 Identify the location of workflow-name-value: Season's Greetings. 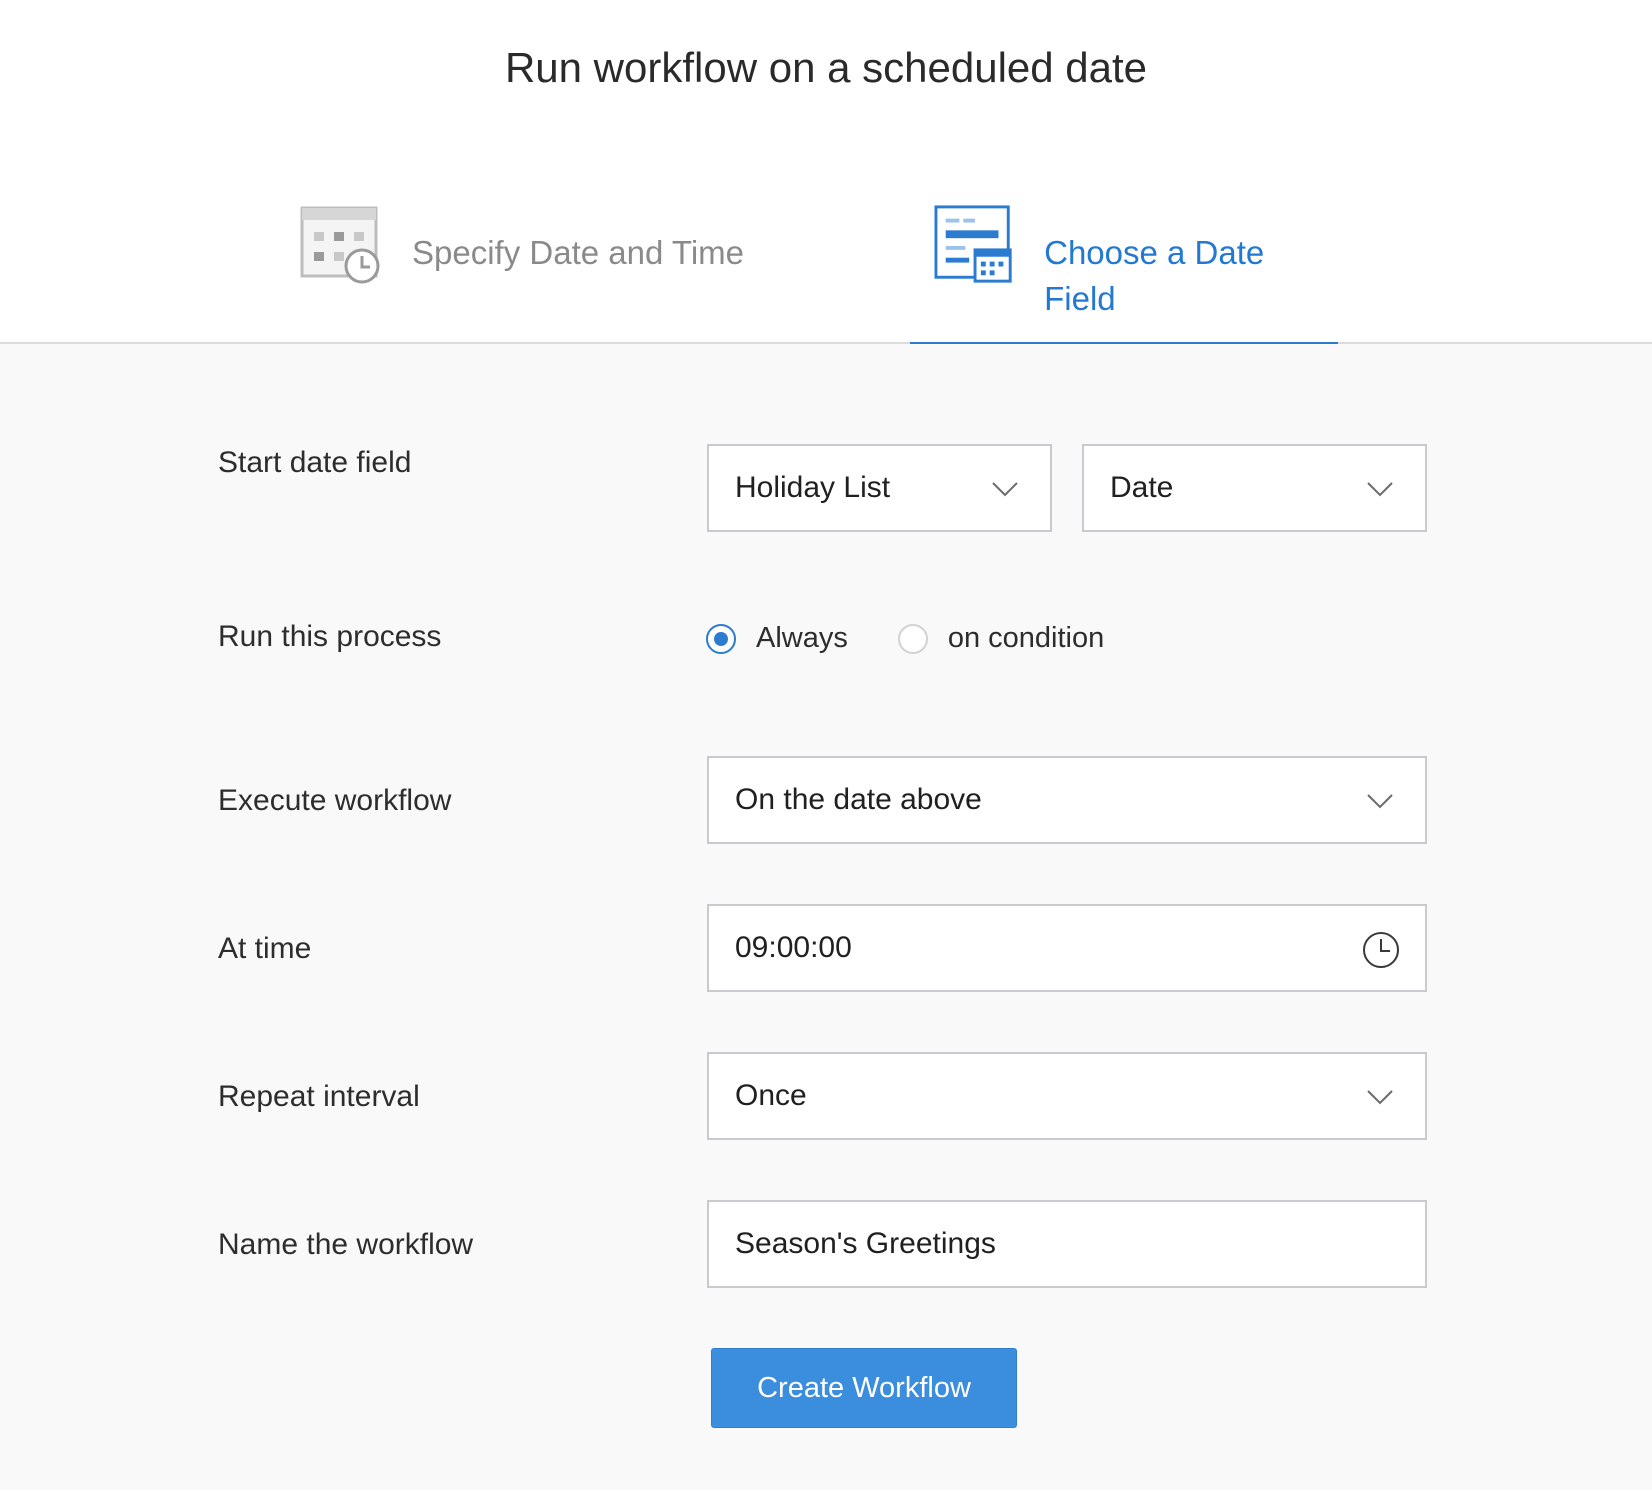
(865, 1243).